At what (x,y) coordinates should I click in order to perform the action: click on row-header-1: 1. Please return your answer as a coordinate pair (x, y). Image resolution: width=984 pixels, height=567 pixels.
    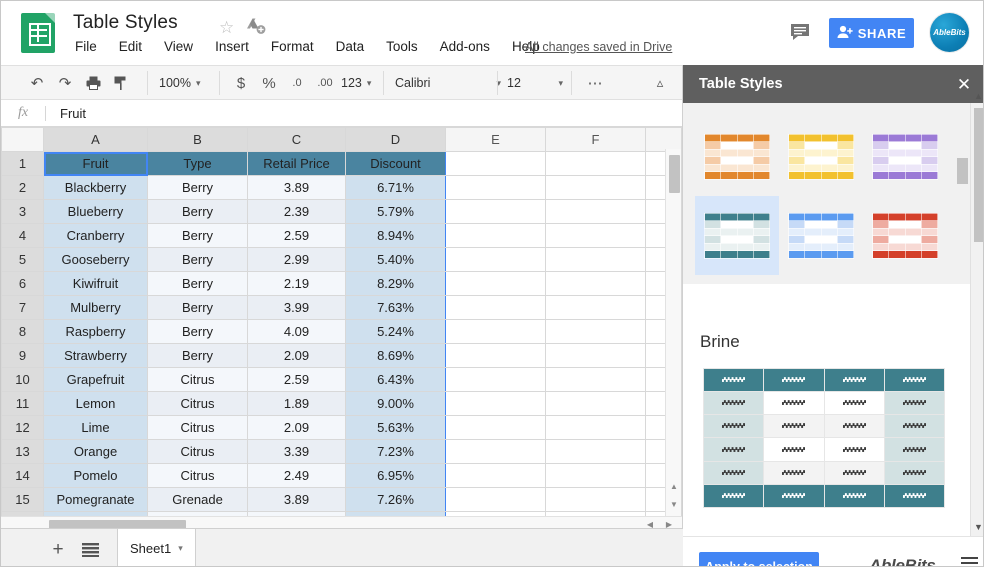
    Looking at the image, I should click on (22, 163).